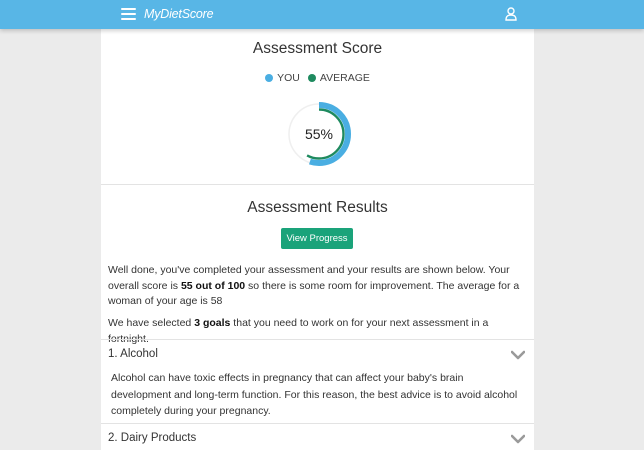  Describe the element at coordinates (511, 14) in the screenshot. I see `user-icon` at that location.